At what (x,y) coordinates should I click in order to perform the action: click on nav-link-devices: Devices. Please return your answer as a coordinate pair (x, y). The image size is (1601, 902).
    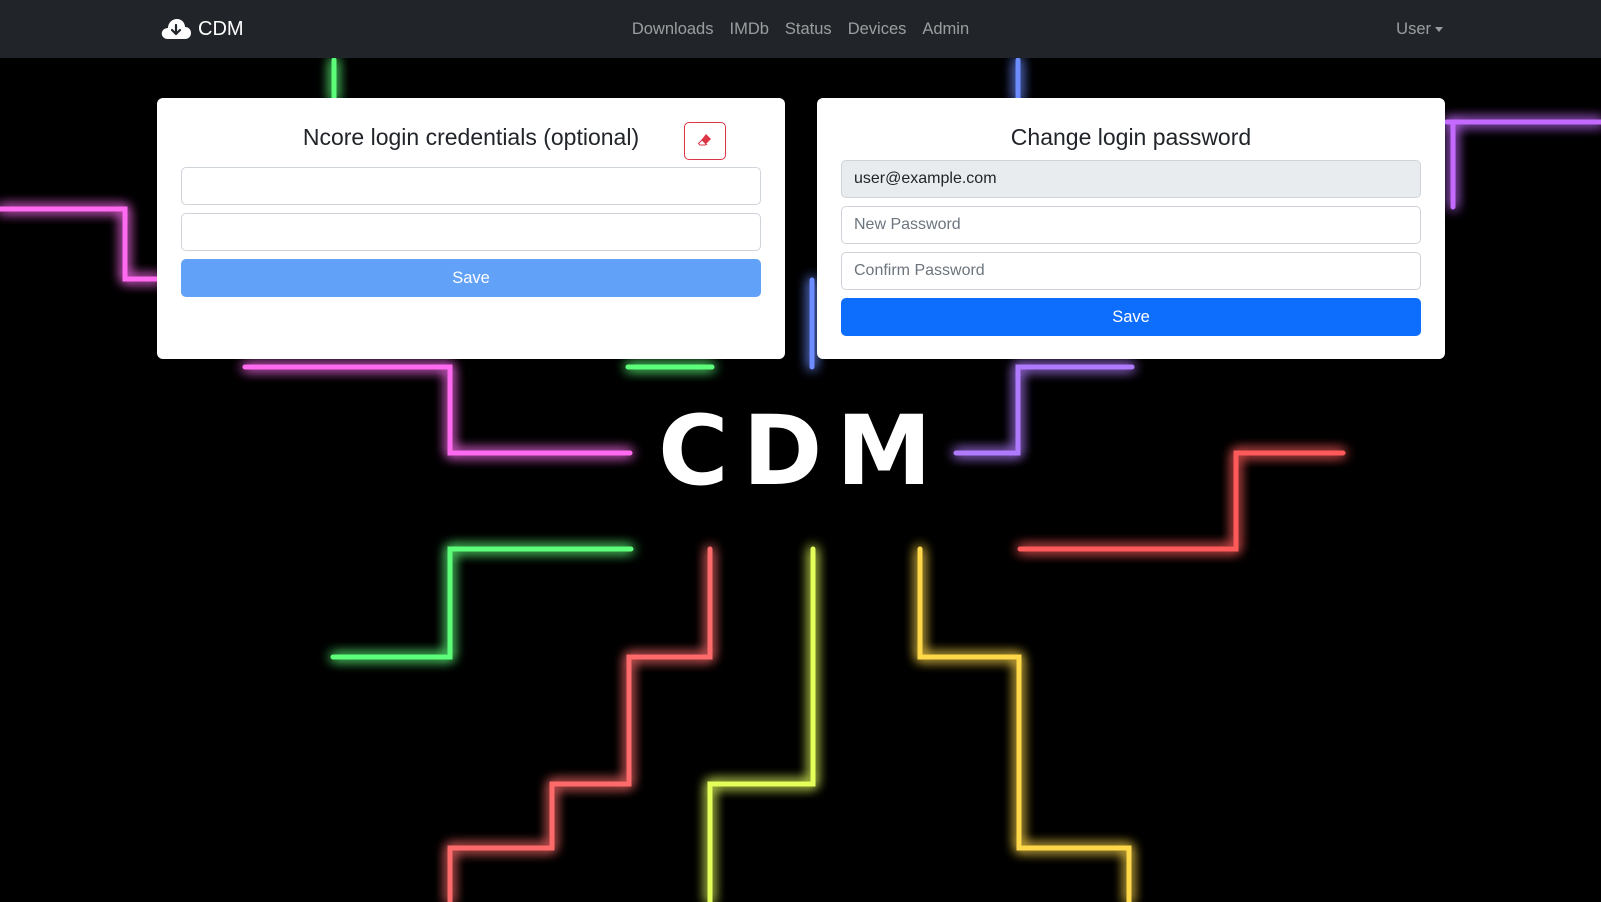
    Looking at the image, I should click on (877, 29).